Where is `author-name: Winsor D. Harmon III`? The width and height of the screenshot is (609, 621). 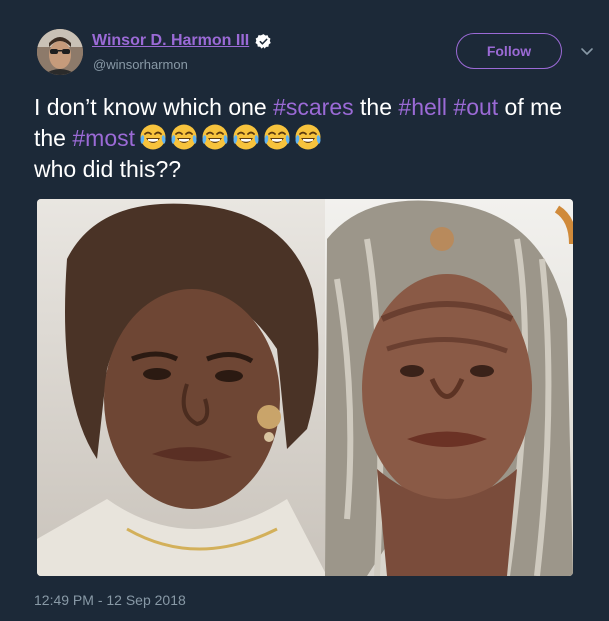 author-name: Winsor D. Harmon III is located at coordinates (182, 41).